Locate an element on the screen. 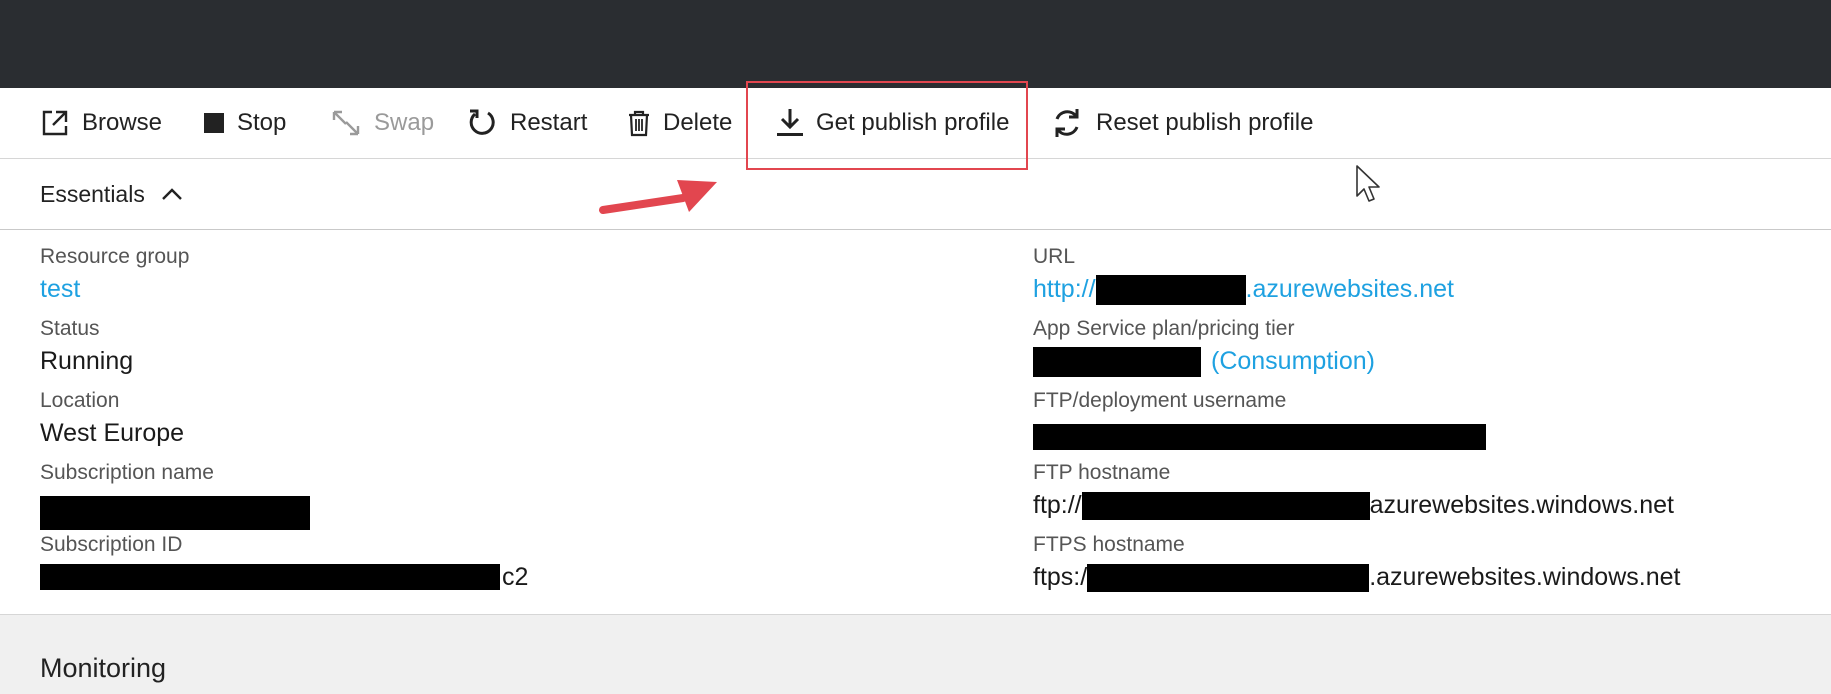  browse-label: Browse is located at coordinates (122, 122).